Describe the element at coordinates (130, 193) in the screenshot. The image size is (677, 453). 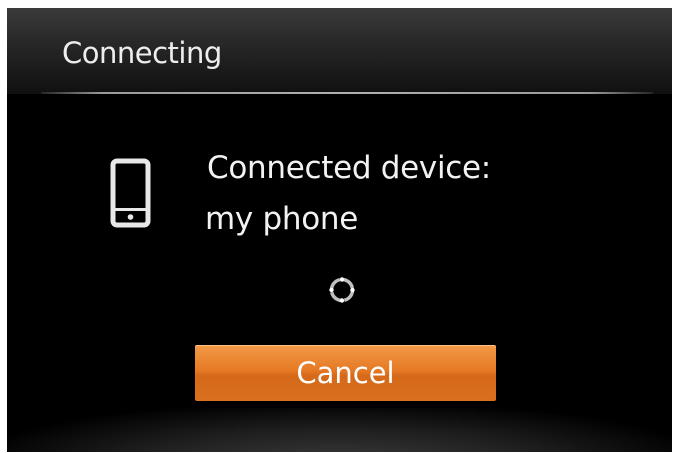
I see `smartphone-icon` at that location.